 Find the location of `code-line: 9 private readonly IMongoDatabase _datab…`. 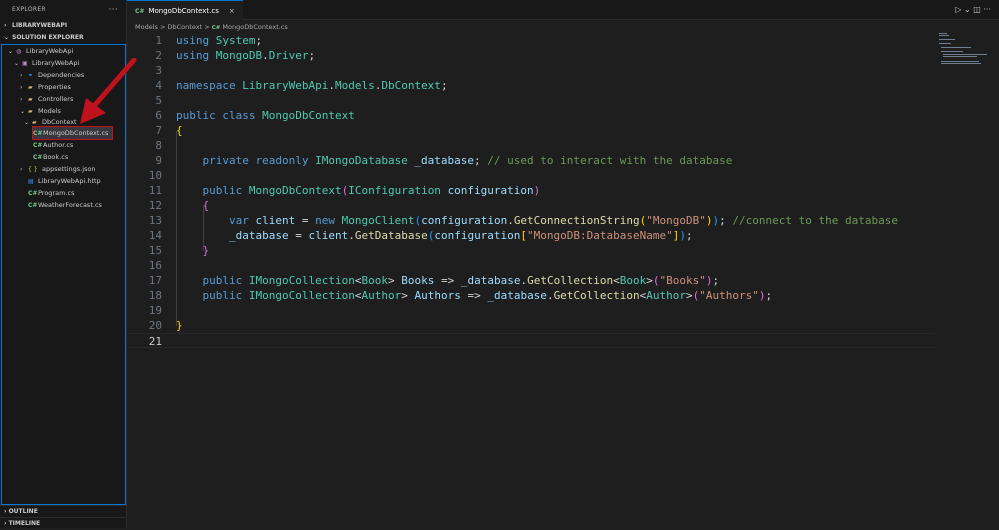

code-line: 9 private readonly IMongoDatabase _datab… is located at coordinates (531, 160).